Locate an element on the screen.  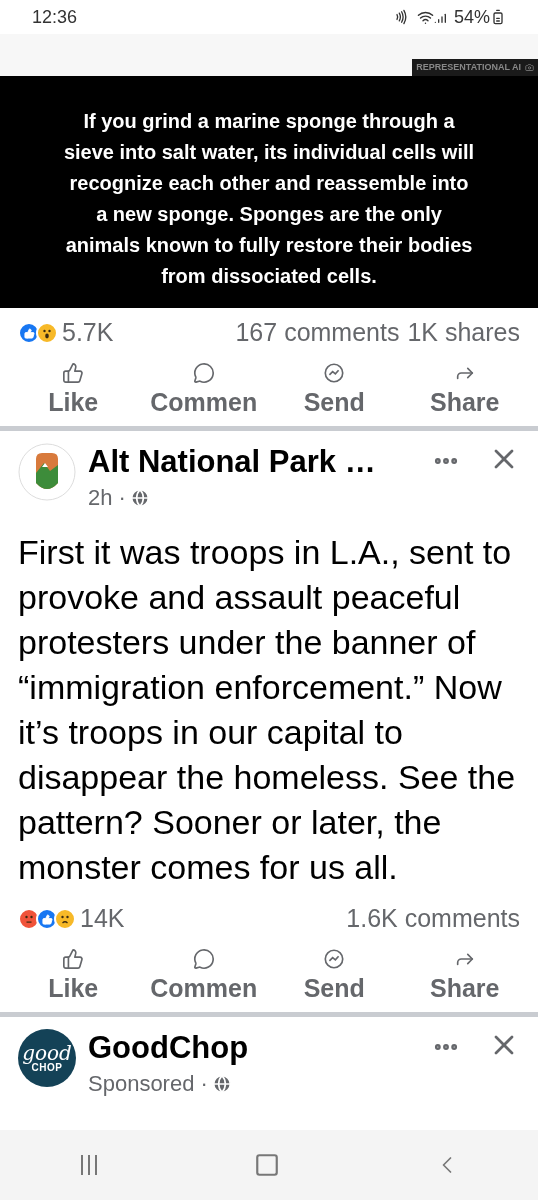
share-count: 1K shares is located at coordinates (463, 333).